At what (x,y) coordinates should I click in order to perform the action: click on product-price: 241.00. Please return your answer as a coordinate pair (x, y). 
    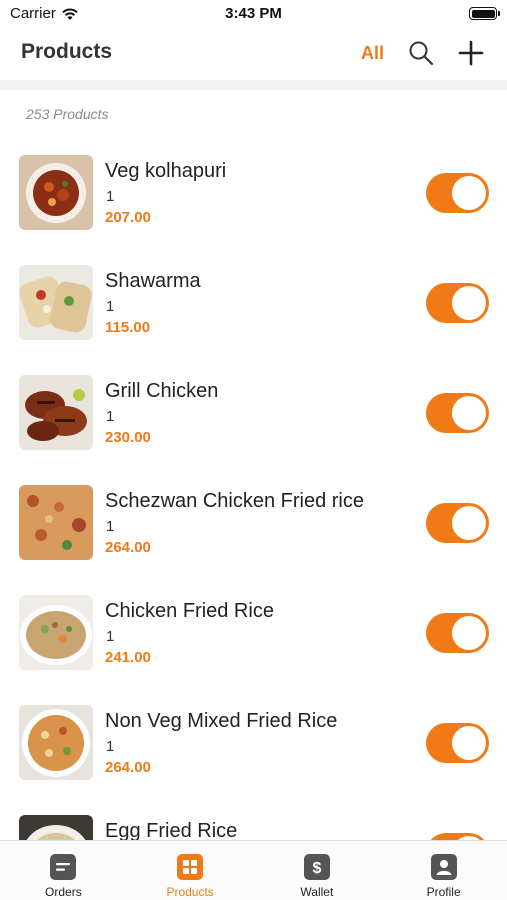
    Looking at the image, I should click on (128, 657).